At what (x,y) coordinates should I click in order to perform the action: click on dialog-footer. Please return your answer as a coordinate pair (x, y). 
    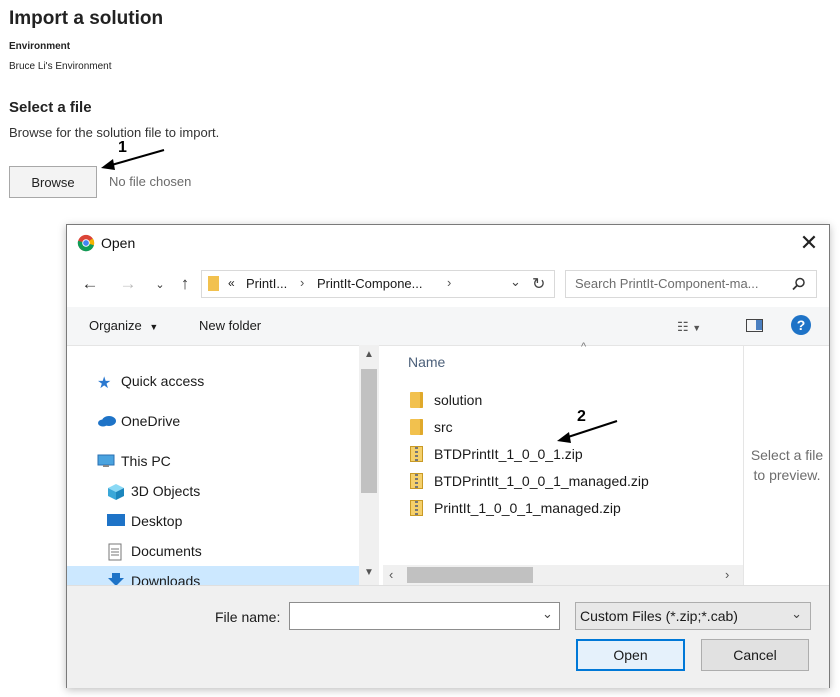
    Looking at the image, I should click on (448, 636).